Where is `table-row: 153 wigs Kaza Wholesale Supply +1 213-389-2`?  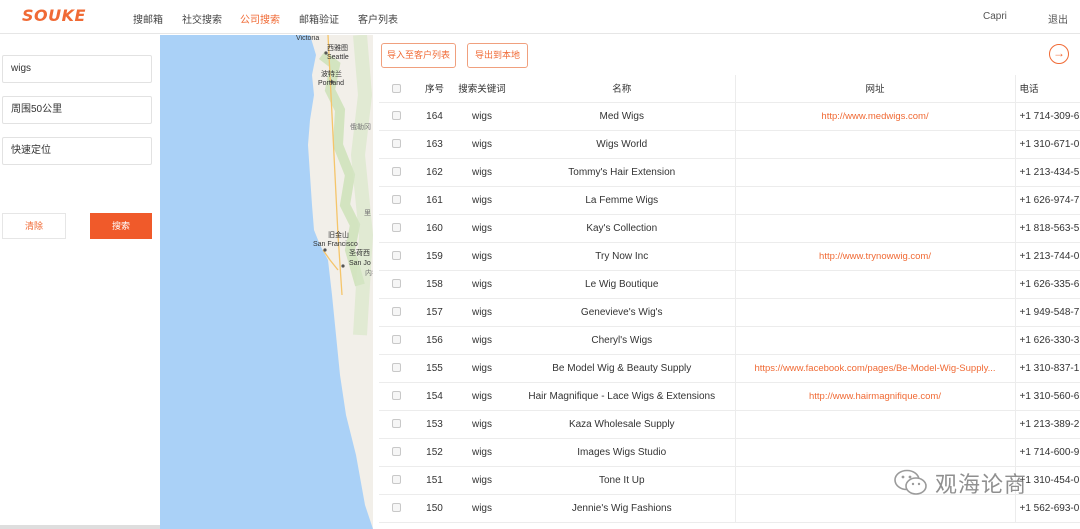
table-row: 153 wigs Kaza Wholesale Supply +1 213-389-2 is located at coordinates (729, 424).